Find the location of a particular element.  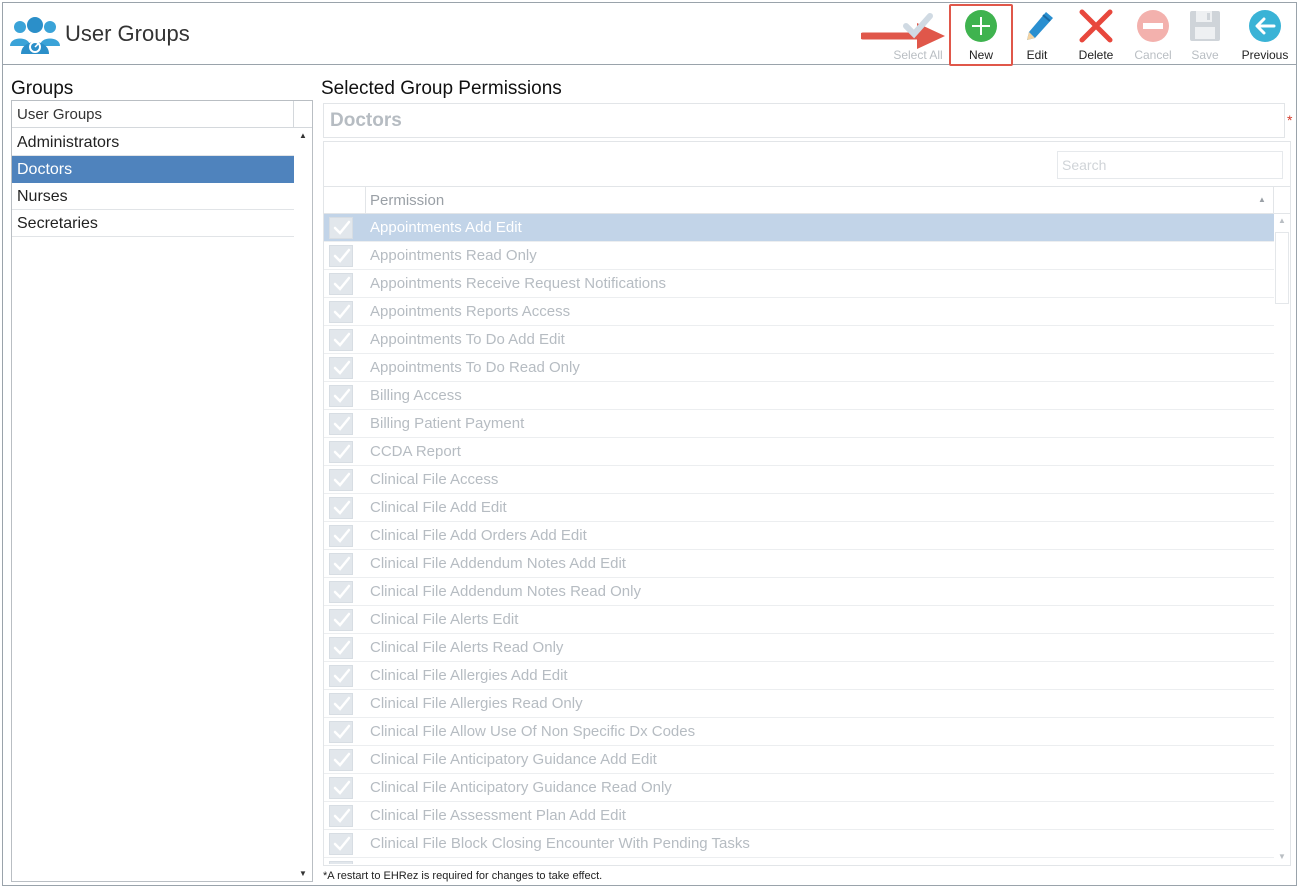

table-row: Clinical File Allergies Add Edit is located at coordinates (799, 676).